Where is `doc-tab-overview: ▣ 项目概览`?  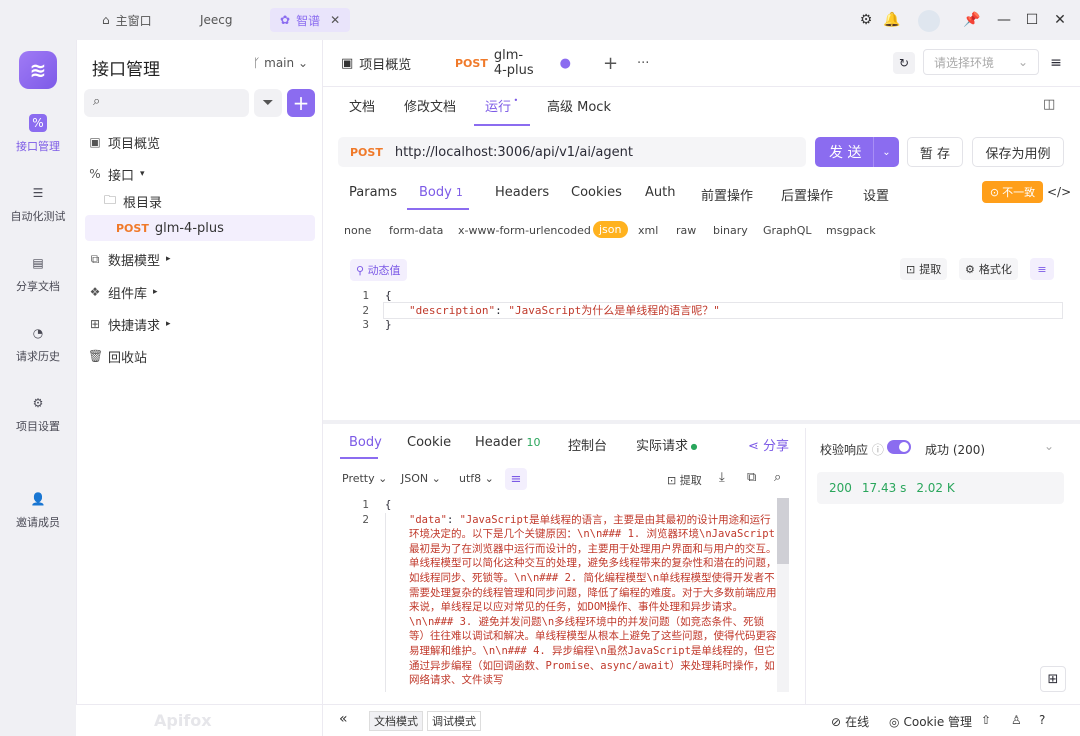
doc-tab-overview: ▣ 项目概览 is located at coordinates (376, 63).